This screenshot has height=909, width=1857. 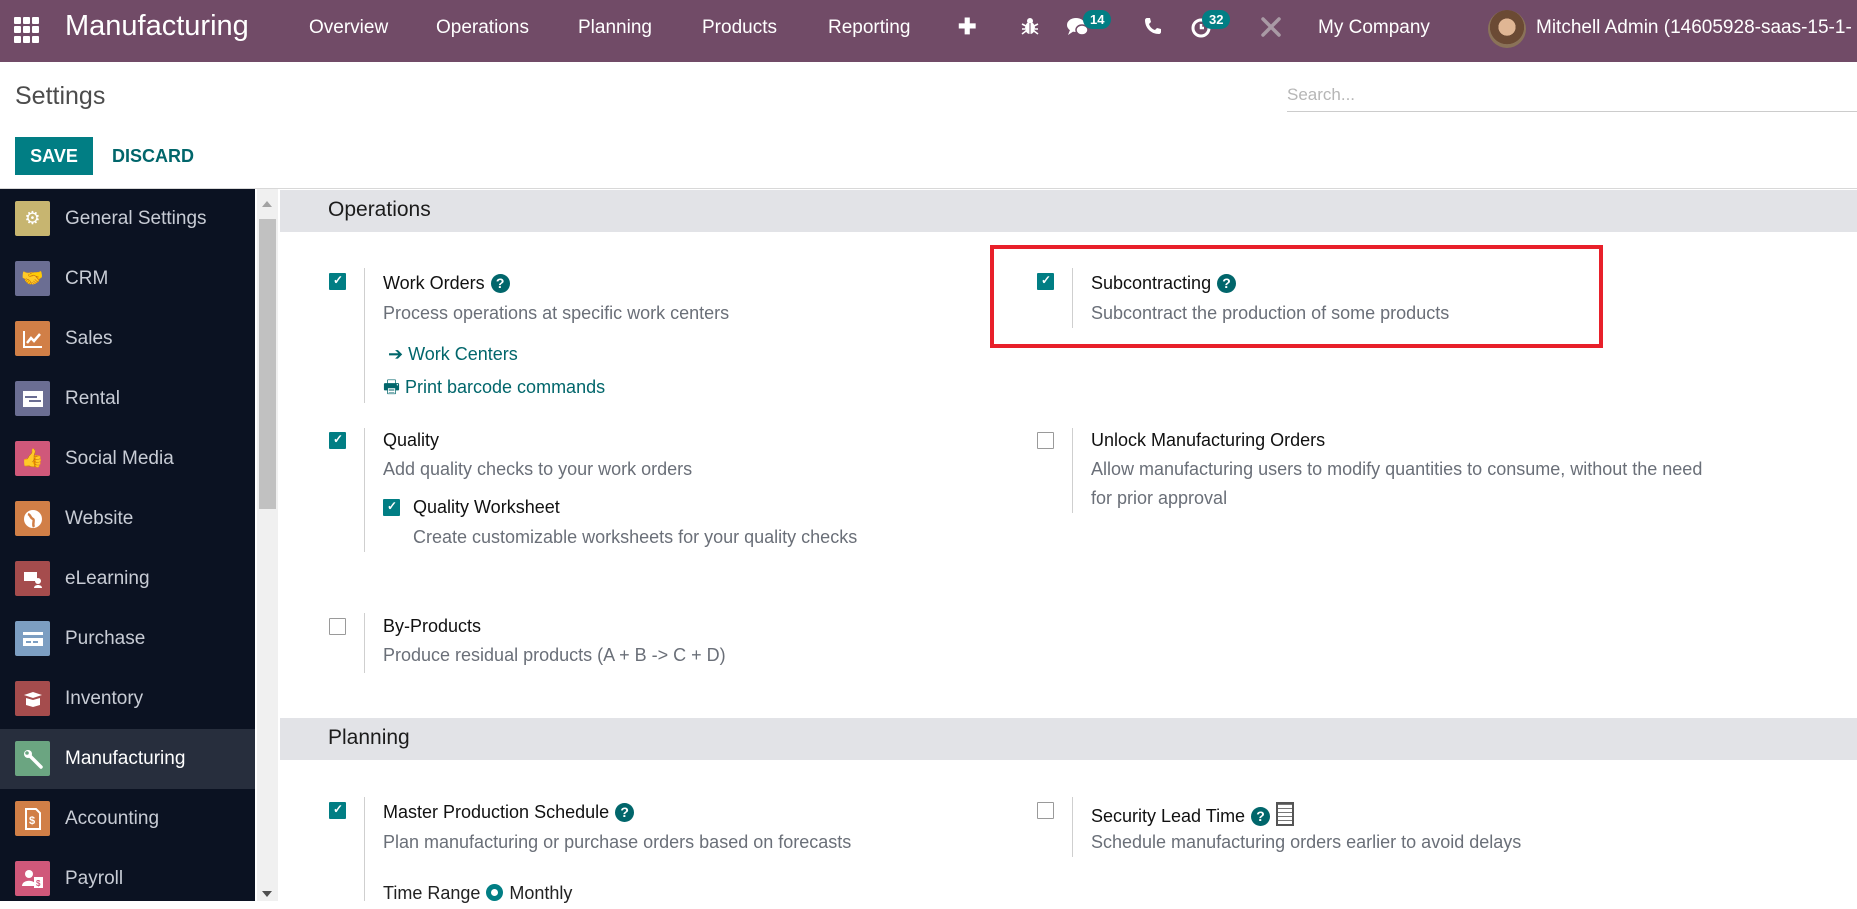 What do you see at coordinates (337, 281) in the screenshot?
I see `work-orders-checkbox` at bounding box center [337, 281].